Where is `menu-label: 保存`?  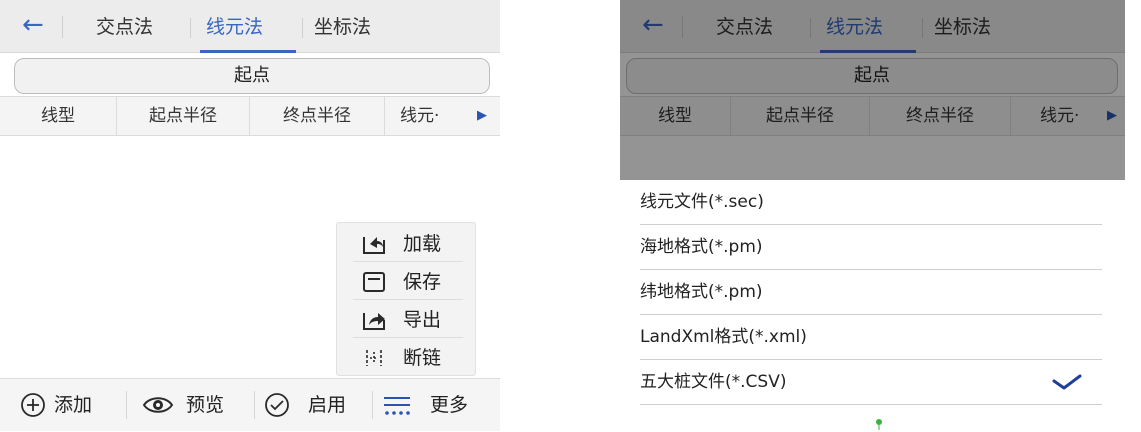 menu-label: 保存 is located at coordinates (422, 282).